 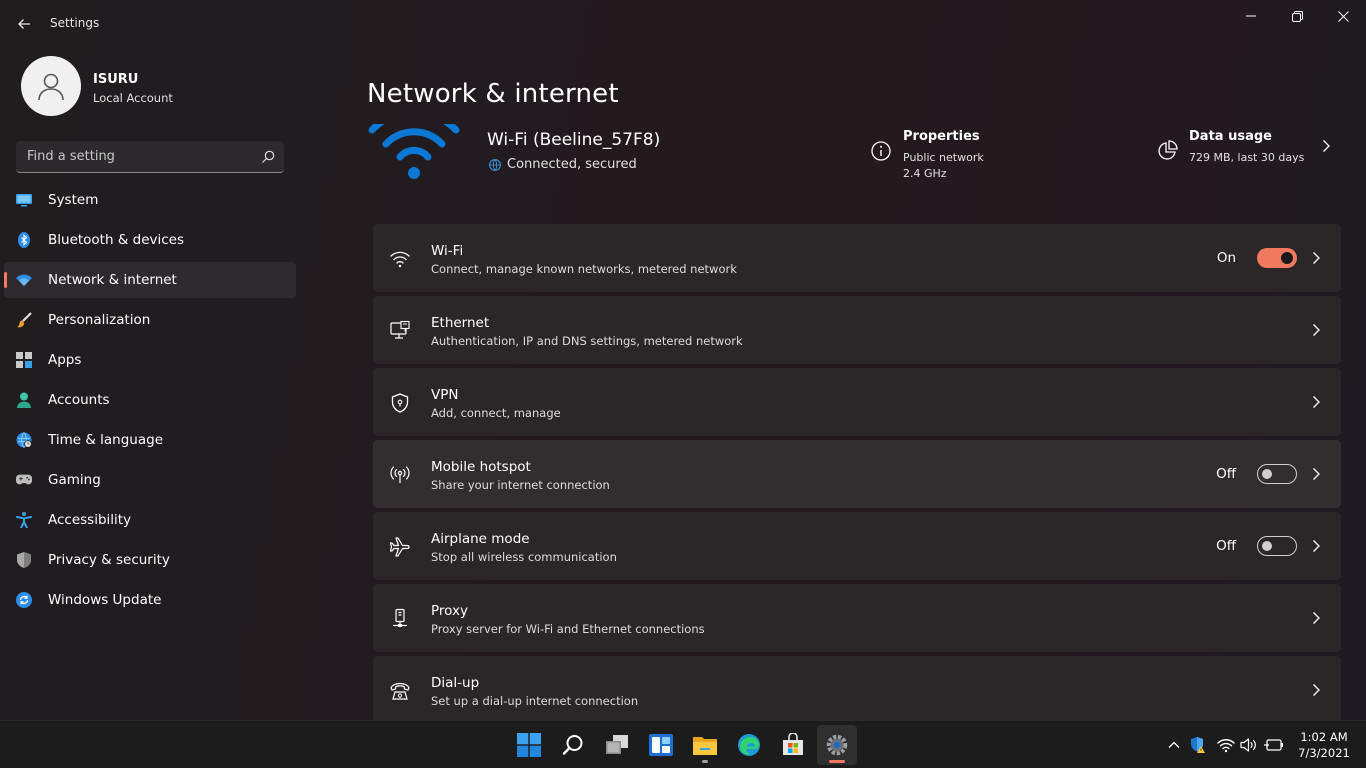 I want to click on back-arrow-icon, so click(x=24, y=24).